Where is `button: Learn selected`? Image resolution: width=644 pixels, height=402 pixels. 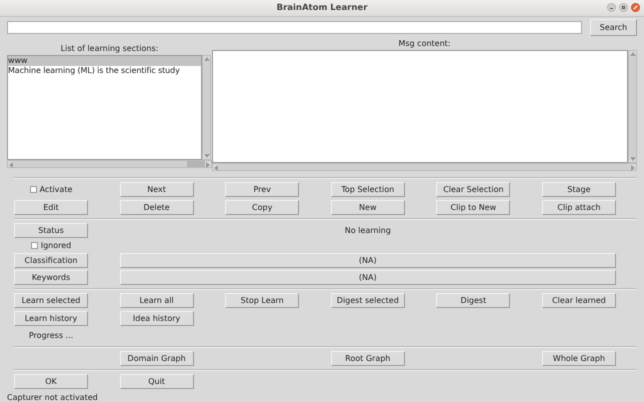
button: Learn selected is located at coordinates (51, 300).